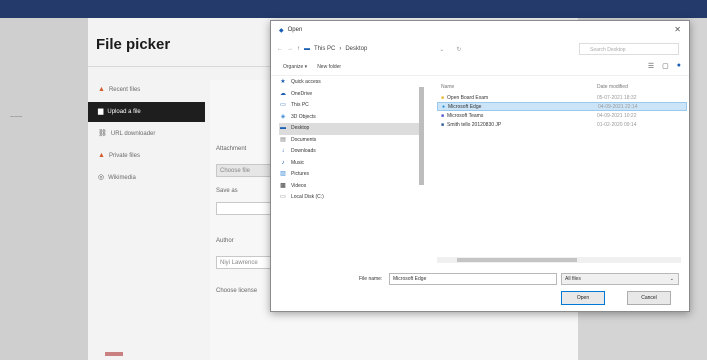  Describe the element at coordinates (349, 95) in the screenshot. I see `tree-item-onedrive: ☁ OneDrive` at that location.